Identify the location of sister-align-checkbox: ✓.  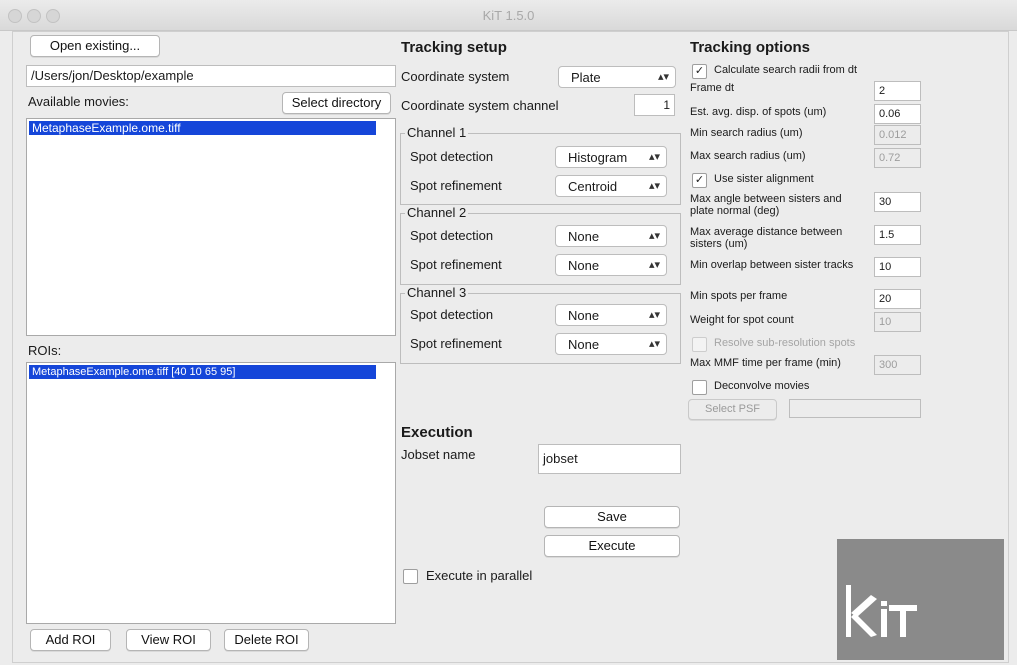
(699, 180).